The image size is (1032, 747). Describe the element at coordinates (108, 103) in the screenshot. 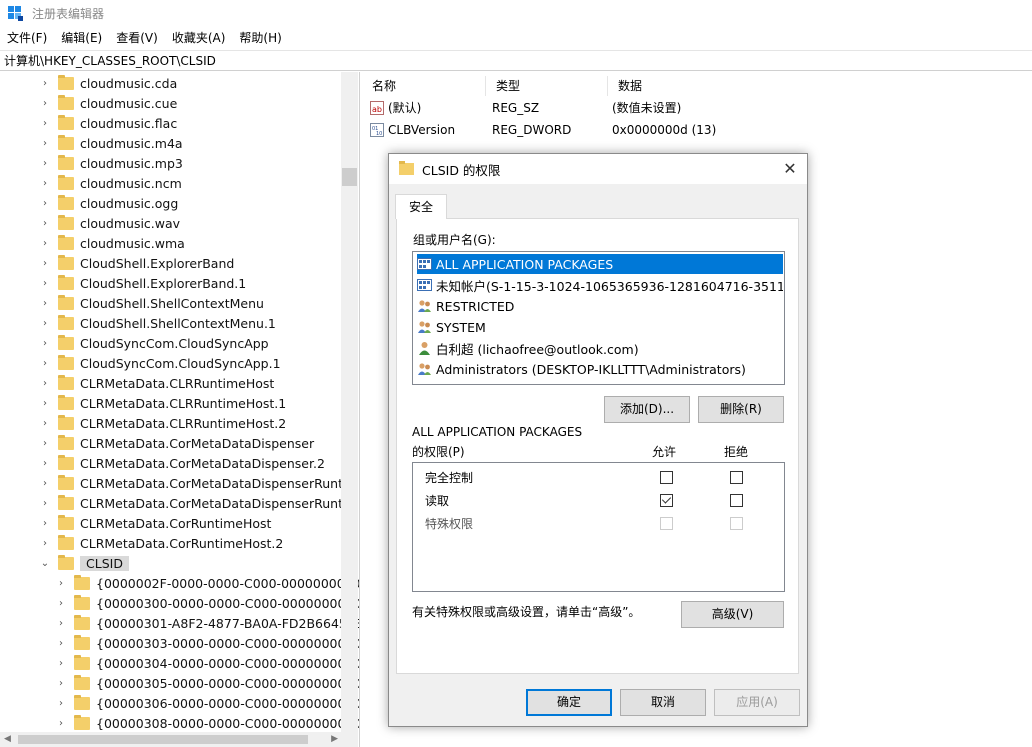

I see `tree-item: › cloudmusic.cue` at that location.